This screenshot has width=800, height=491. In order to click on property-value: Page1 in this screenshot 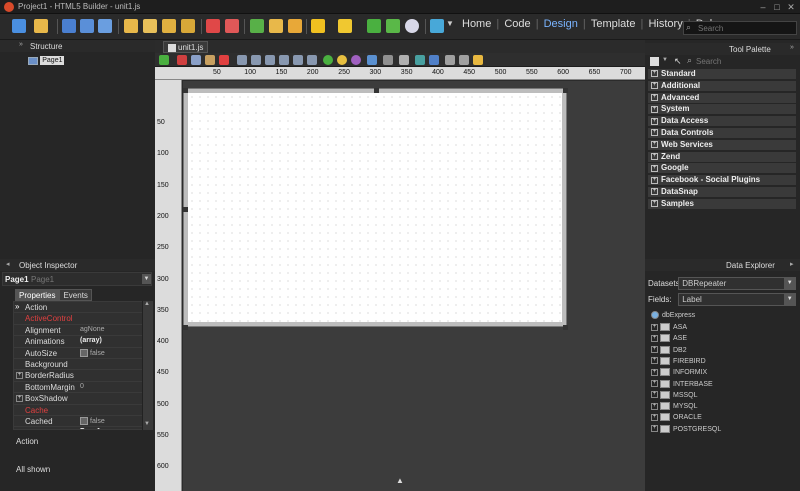, I will do `click(90, 428)`.